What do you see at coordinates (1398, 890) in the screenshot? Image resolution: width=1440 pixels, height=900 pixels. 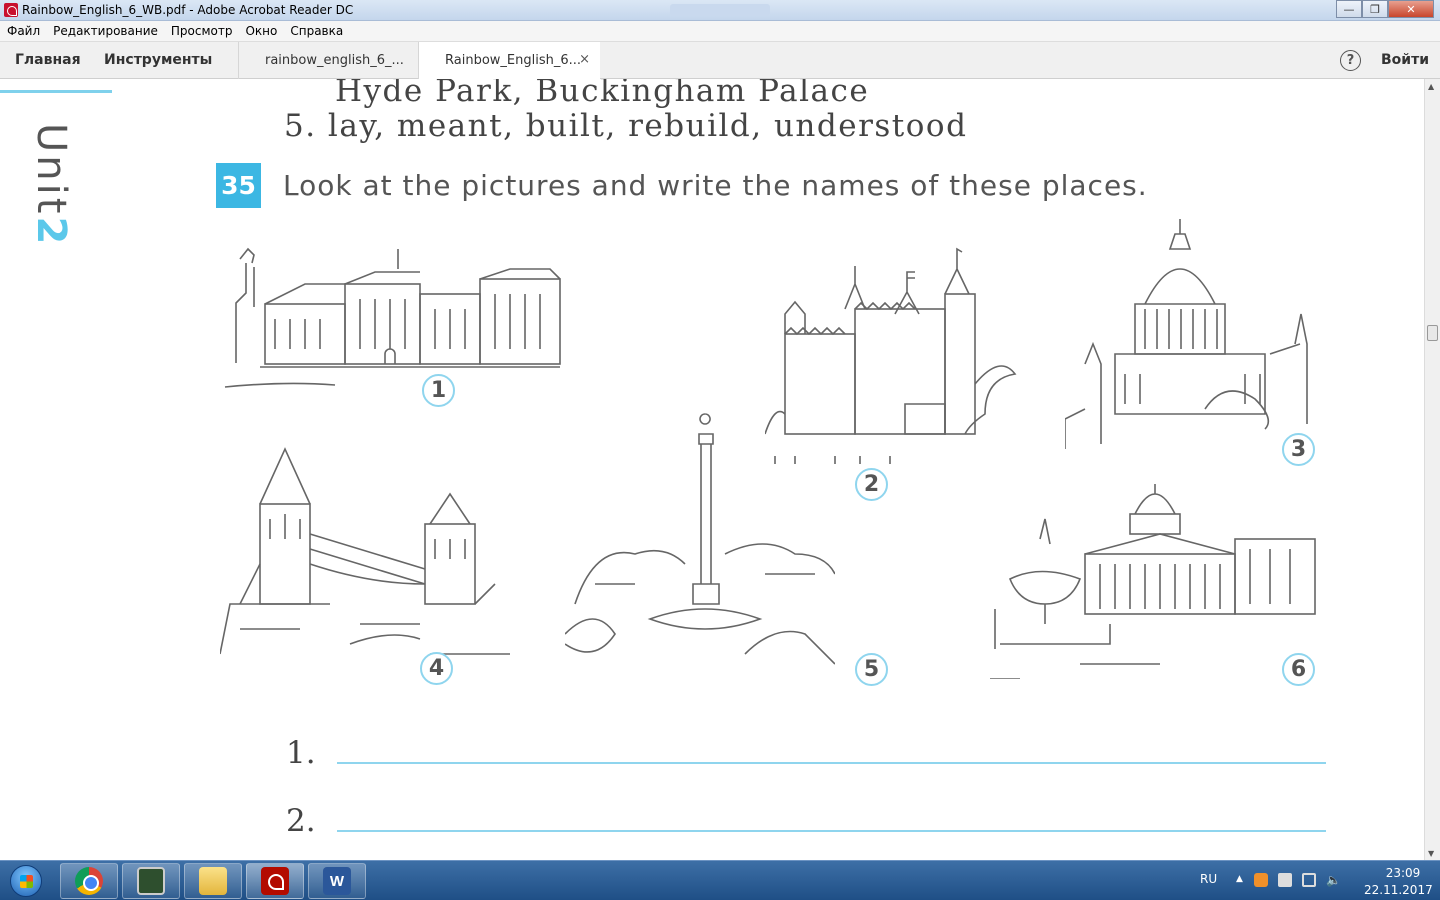 I see `clock-date: 22.11.2017` at bounding box center [1398, 890].